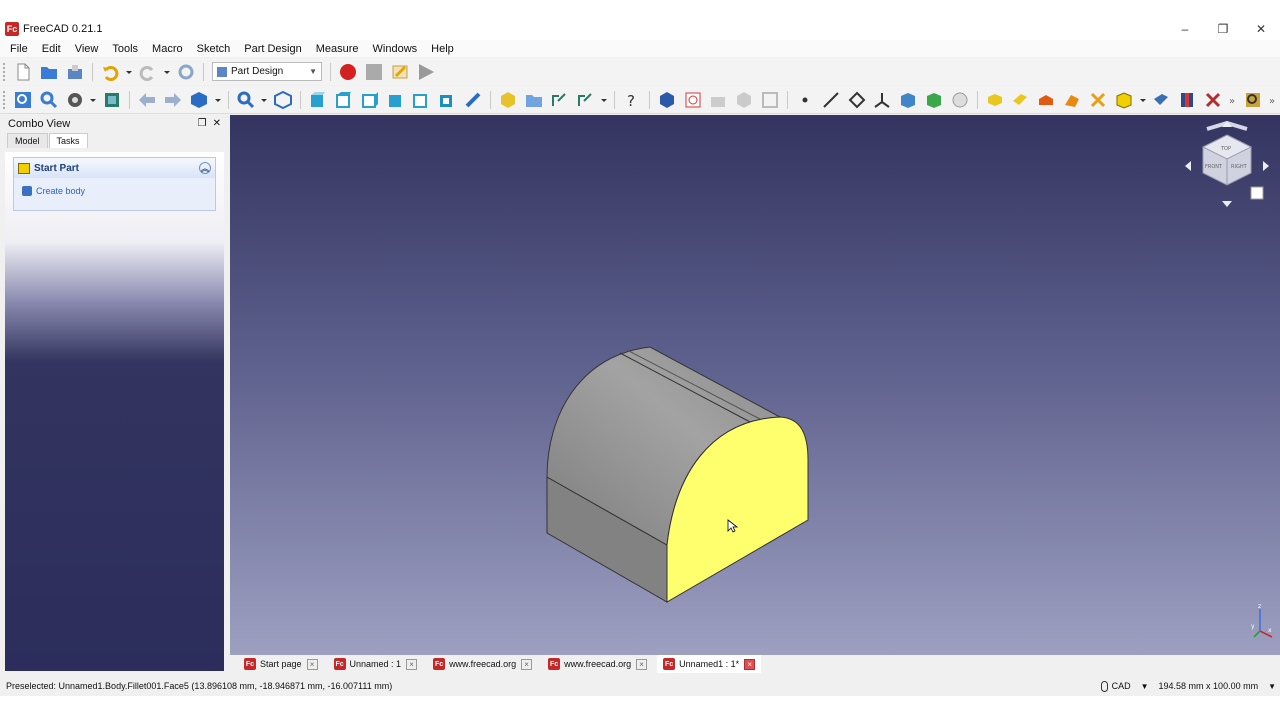 This screenshot has width=1280, height=720. Describe the element at coordinates (217, 123) in the screenshot. I see `close-panel-icon: ✕` at that location.